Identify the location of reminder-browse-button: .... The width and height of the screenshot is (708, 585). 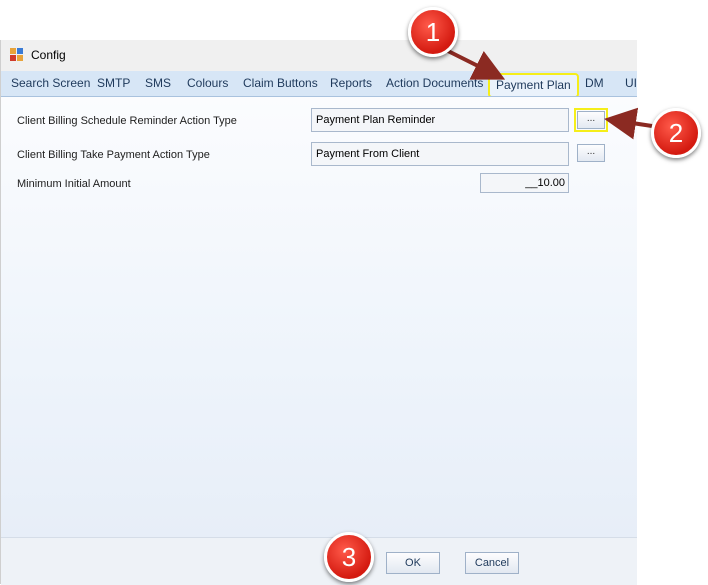
(591, 120).